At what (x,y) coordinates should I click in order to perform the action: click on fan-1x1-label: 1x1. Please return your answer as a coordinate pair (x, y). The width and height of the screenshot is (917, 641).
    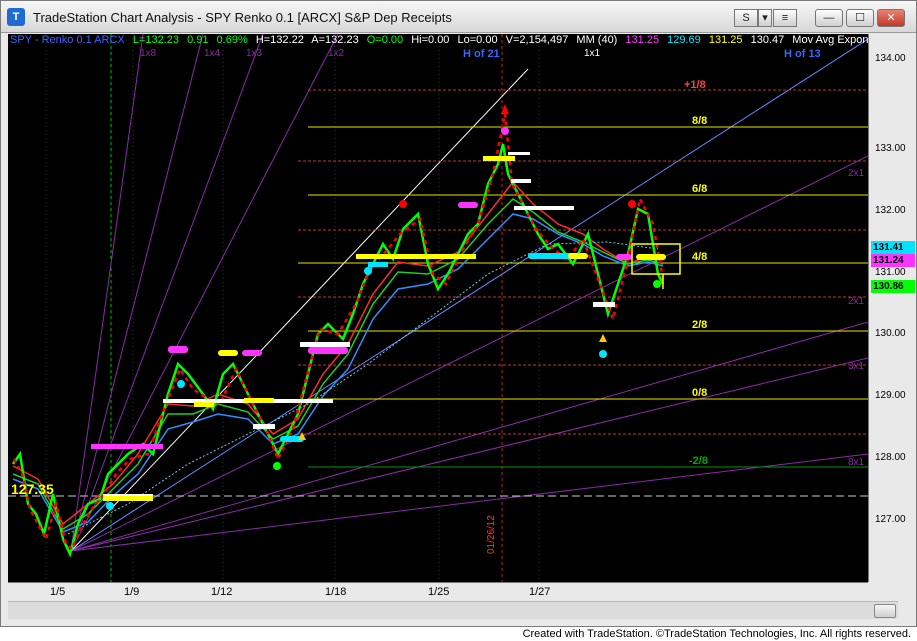
    Looking at the image, I should click on (592, 53).